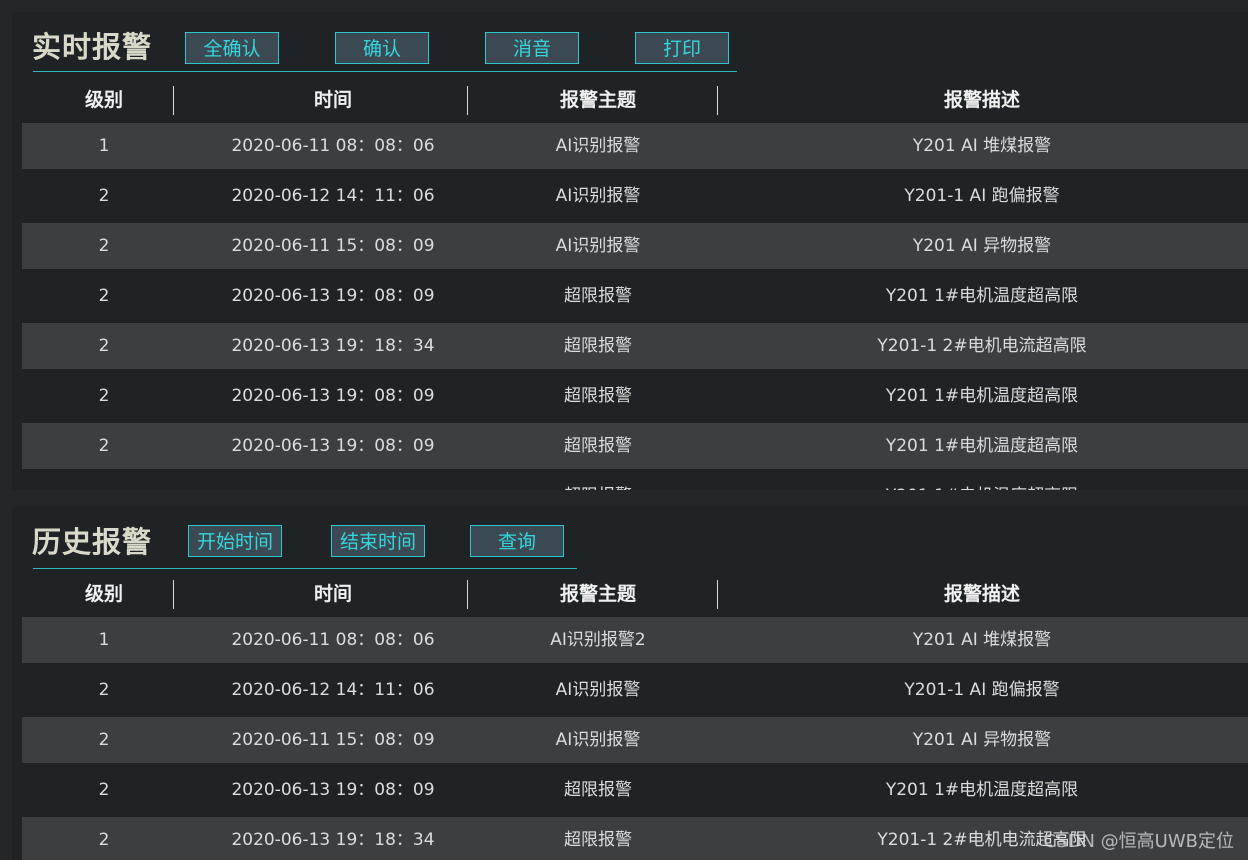 The image size is (1248, 860). Describe the element at coordinates (1138, 841) in the screenshot. I see `watermark: CSDN @恒高UWB定位` at that location.